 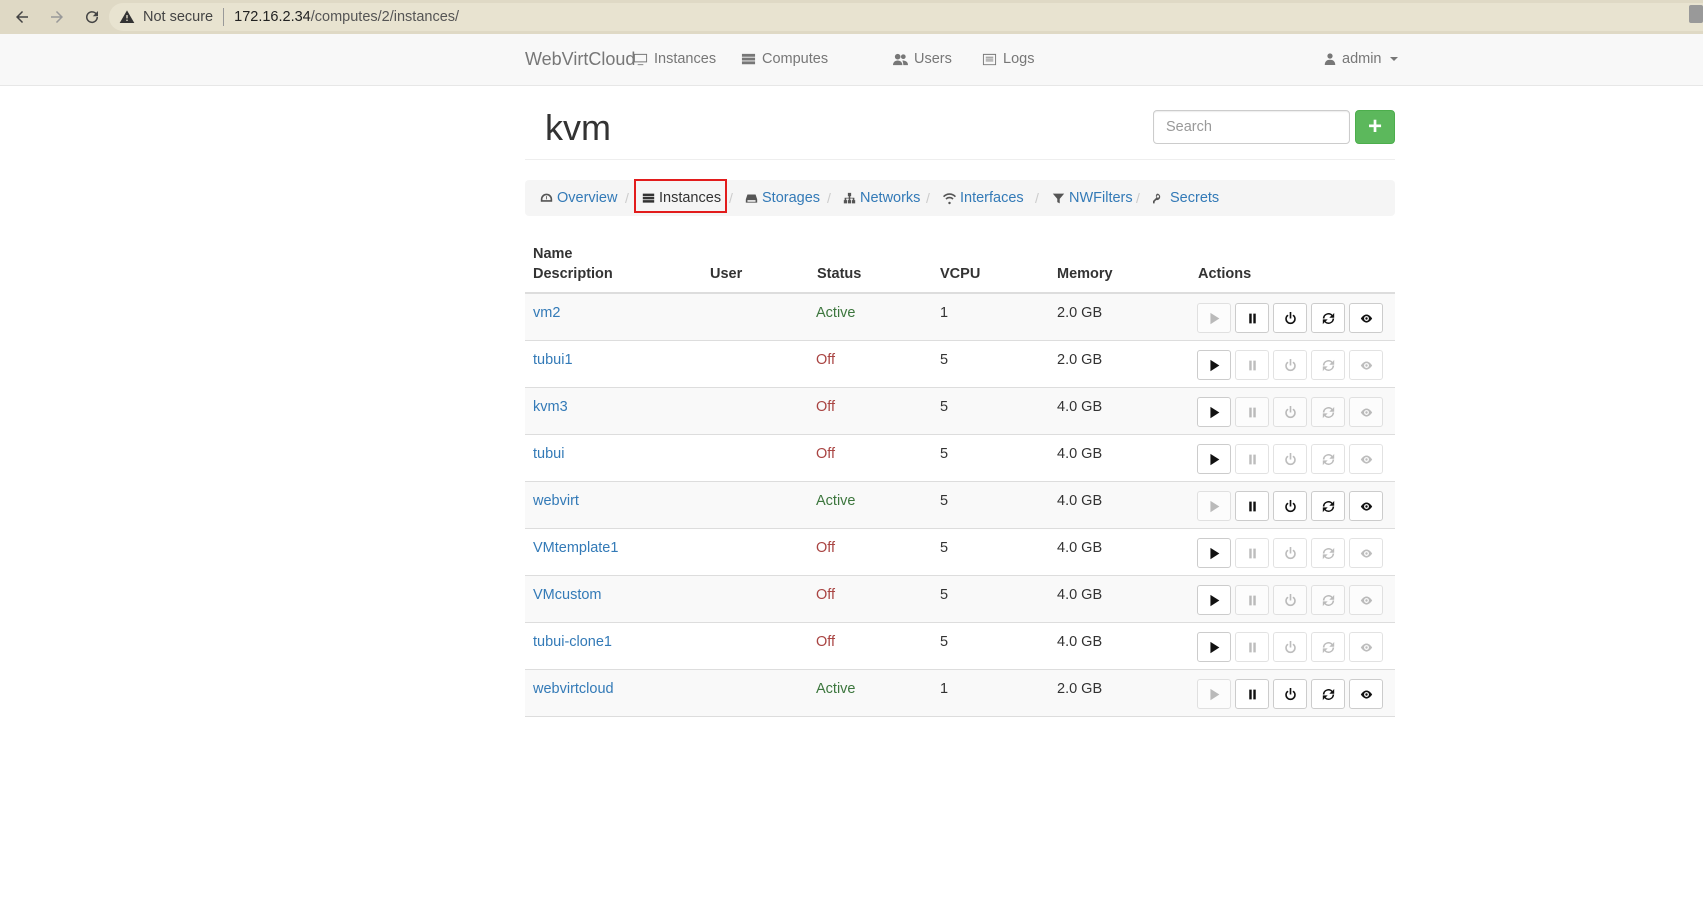 I want to click on instance-name-link: tubui-clone1, so click(x=572, y=642).